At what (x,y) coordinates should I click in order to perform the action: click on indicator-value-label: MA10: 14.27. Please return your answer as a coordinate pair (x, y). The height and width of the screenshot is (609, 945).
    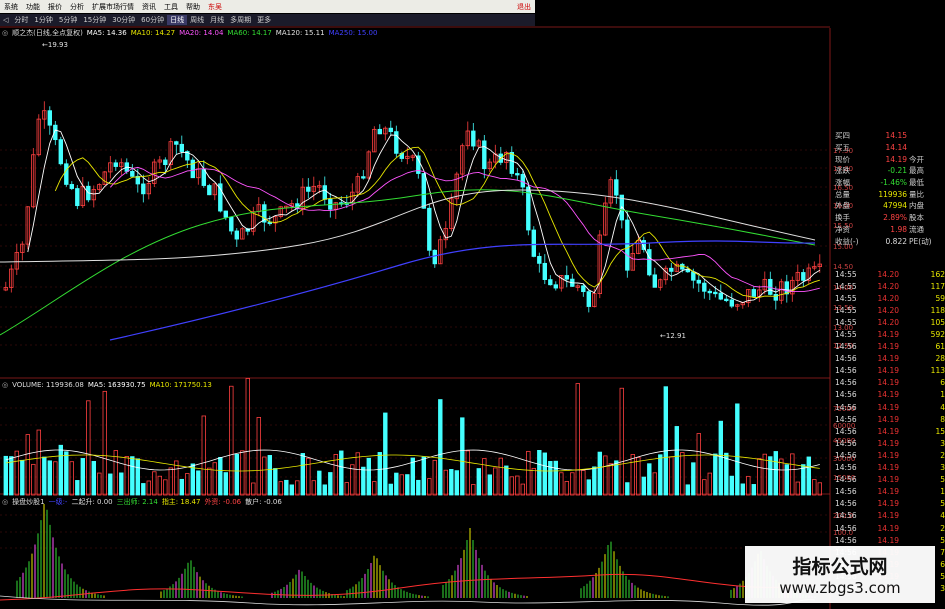
    Looking at the image, I should click on (153, 33).